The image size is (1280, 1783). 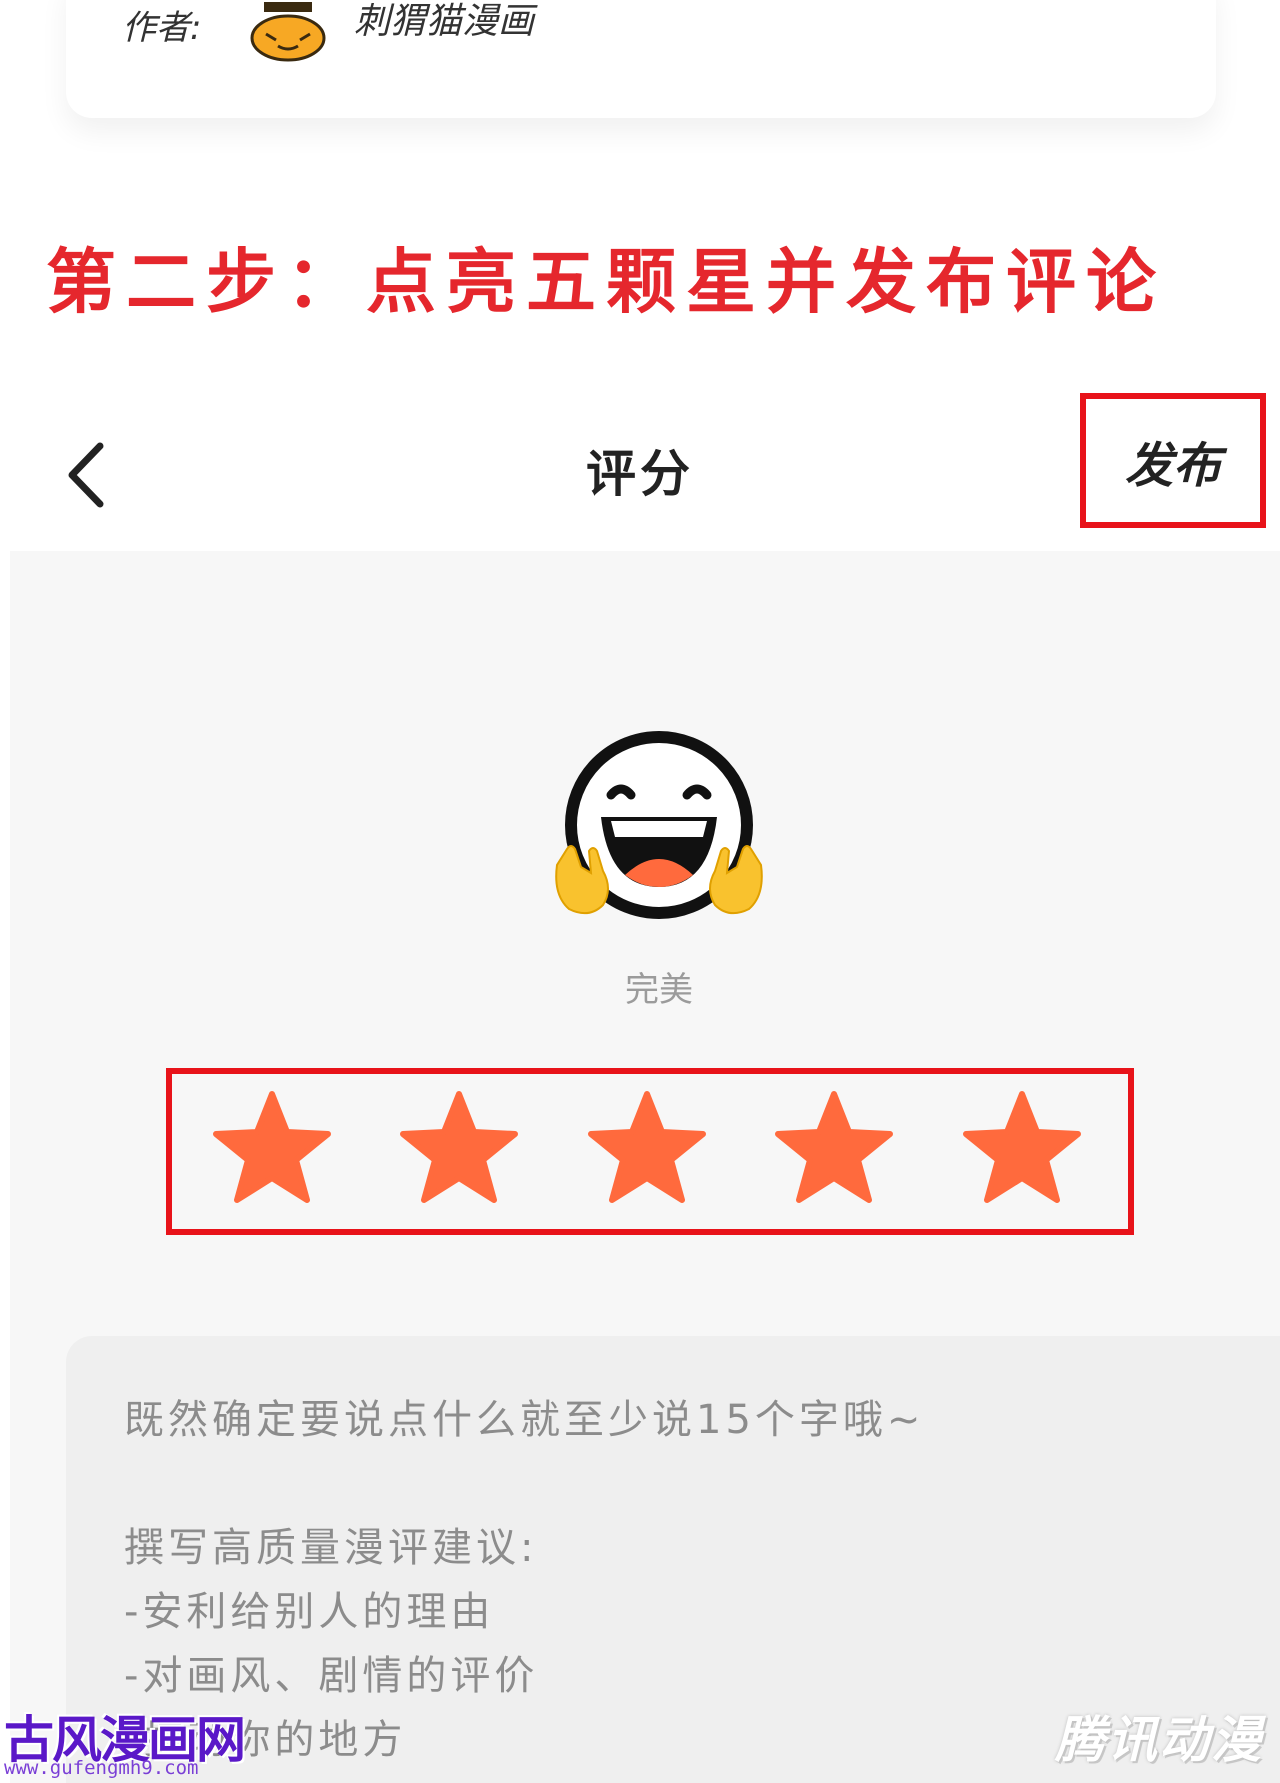 What do you see at coordinates (162, 28) in the screenshot?
I see `author-label: 作者:` at bounding box center [162, 28].